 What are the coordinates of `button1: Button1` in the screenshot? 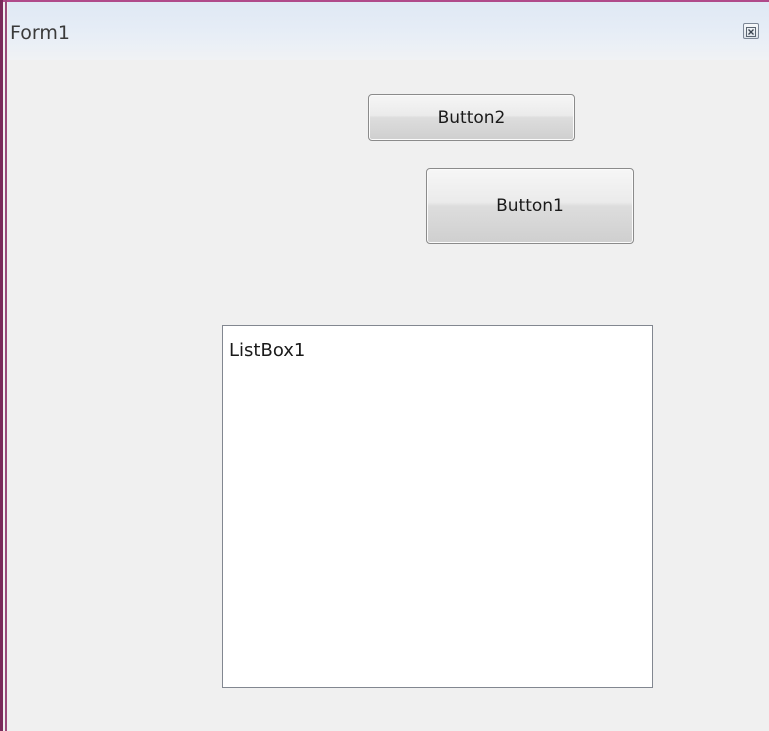 It's located at (530, 206).